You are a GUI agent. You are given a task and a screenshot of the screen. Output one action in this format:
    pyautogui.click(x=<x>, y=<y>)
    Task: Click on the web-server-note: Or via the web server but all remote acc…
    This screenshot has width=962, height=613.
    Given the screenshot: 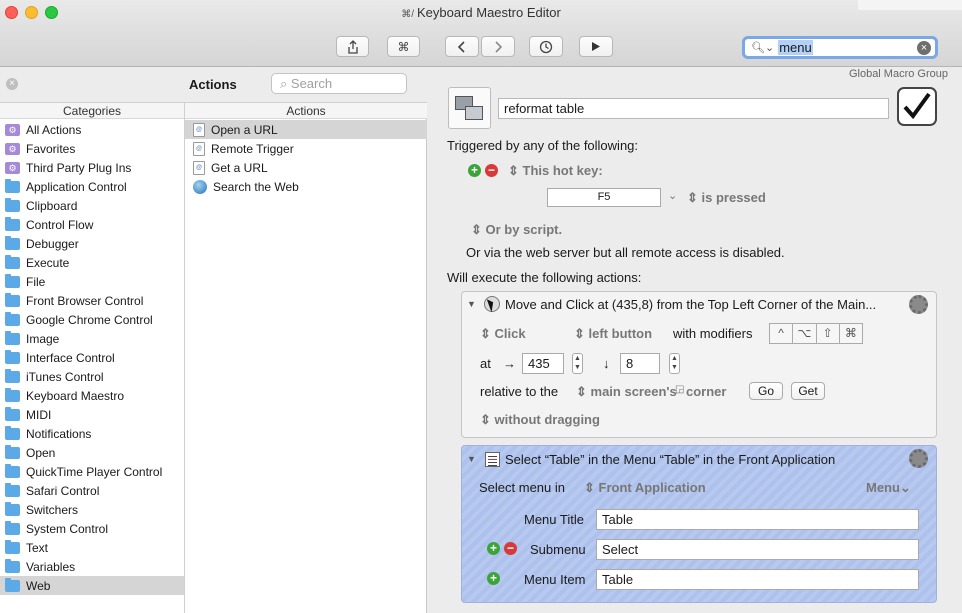 What is the action you would take?
    pyautogui.click(x=625, y=252)
    